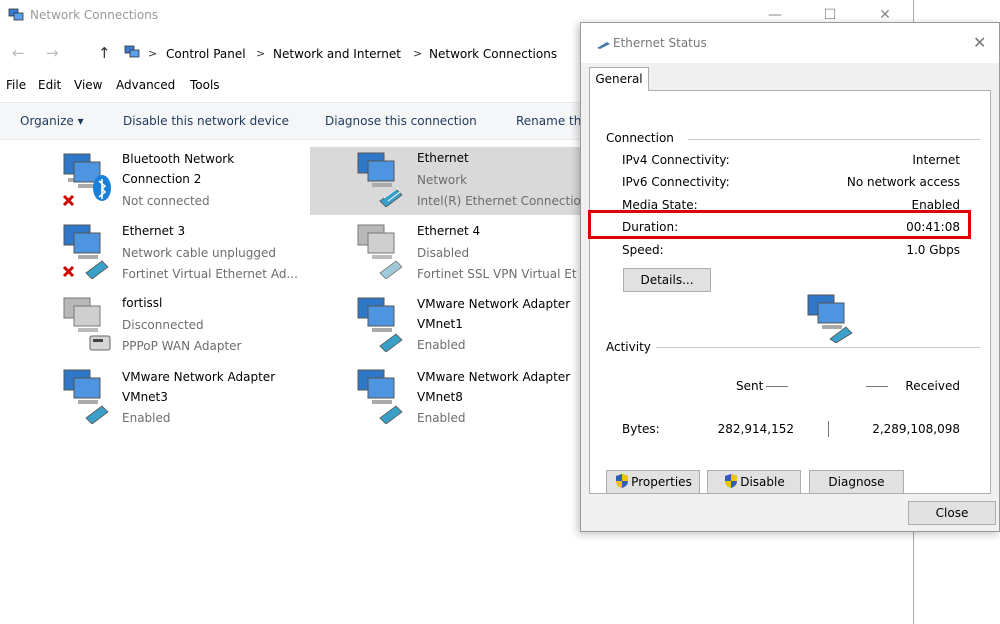  What do you see at coordinates (52, 53) in the screenshot?
I see `forward-arrow-icon: →` at bounding box center [52, 53].